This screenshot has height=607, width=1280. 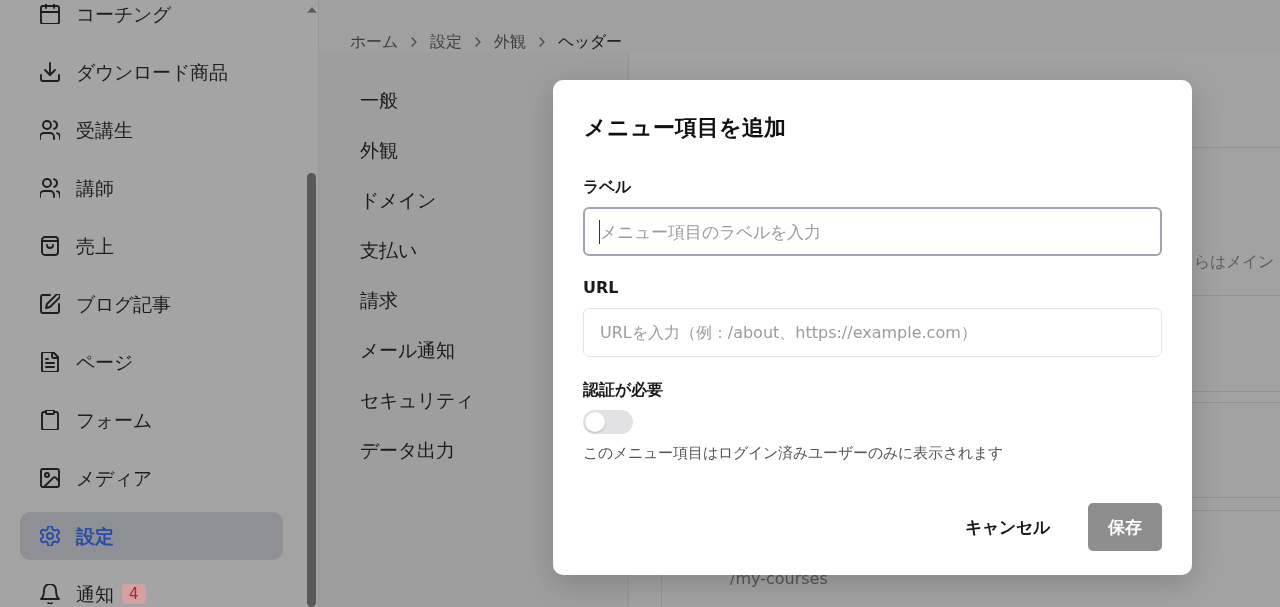 I want to click on sidebar-item: ページ, so click(x=151, y=362).